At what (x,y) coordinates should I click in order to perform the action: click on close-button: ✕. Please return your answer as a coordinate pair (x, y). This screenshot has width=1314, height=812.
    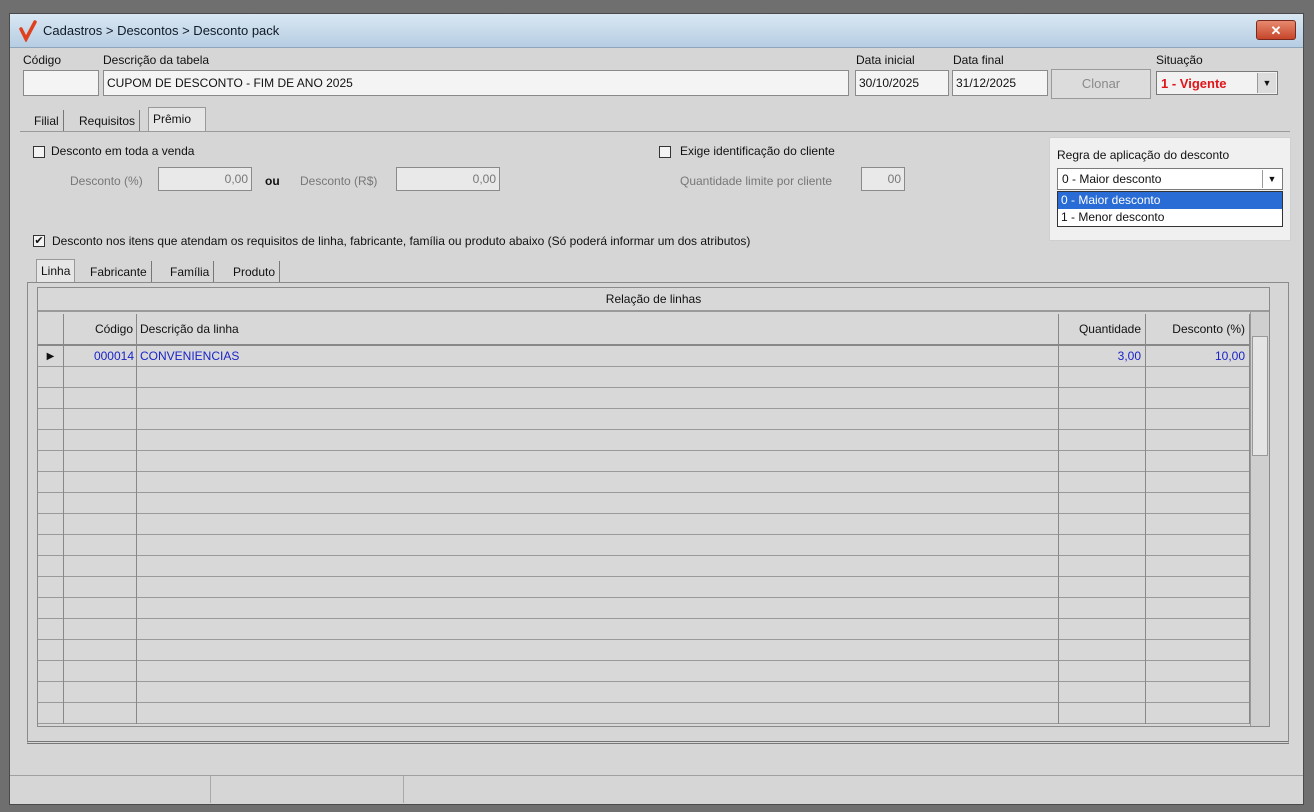
    Looking at the image, I should click on (1276, 30).